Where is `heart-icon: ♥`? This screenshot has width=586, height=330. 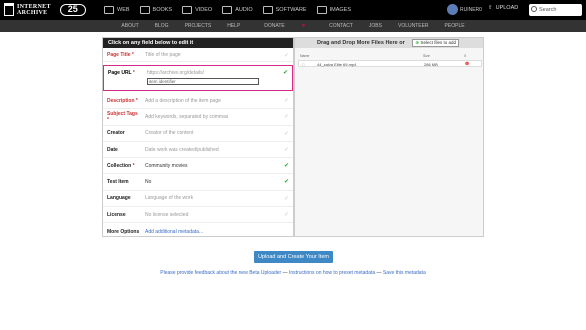
heart-icon: ♥ is located at coordinates (304, 26).